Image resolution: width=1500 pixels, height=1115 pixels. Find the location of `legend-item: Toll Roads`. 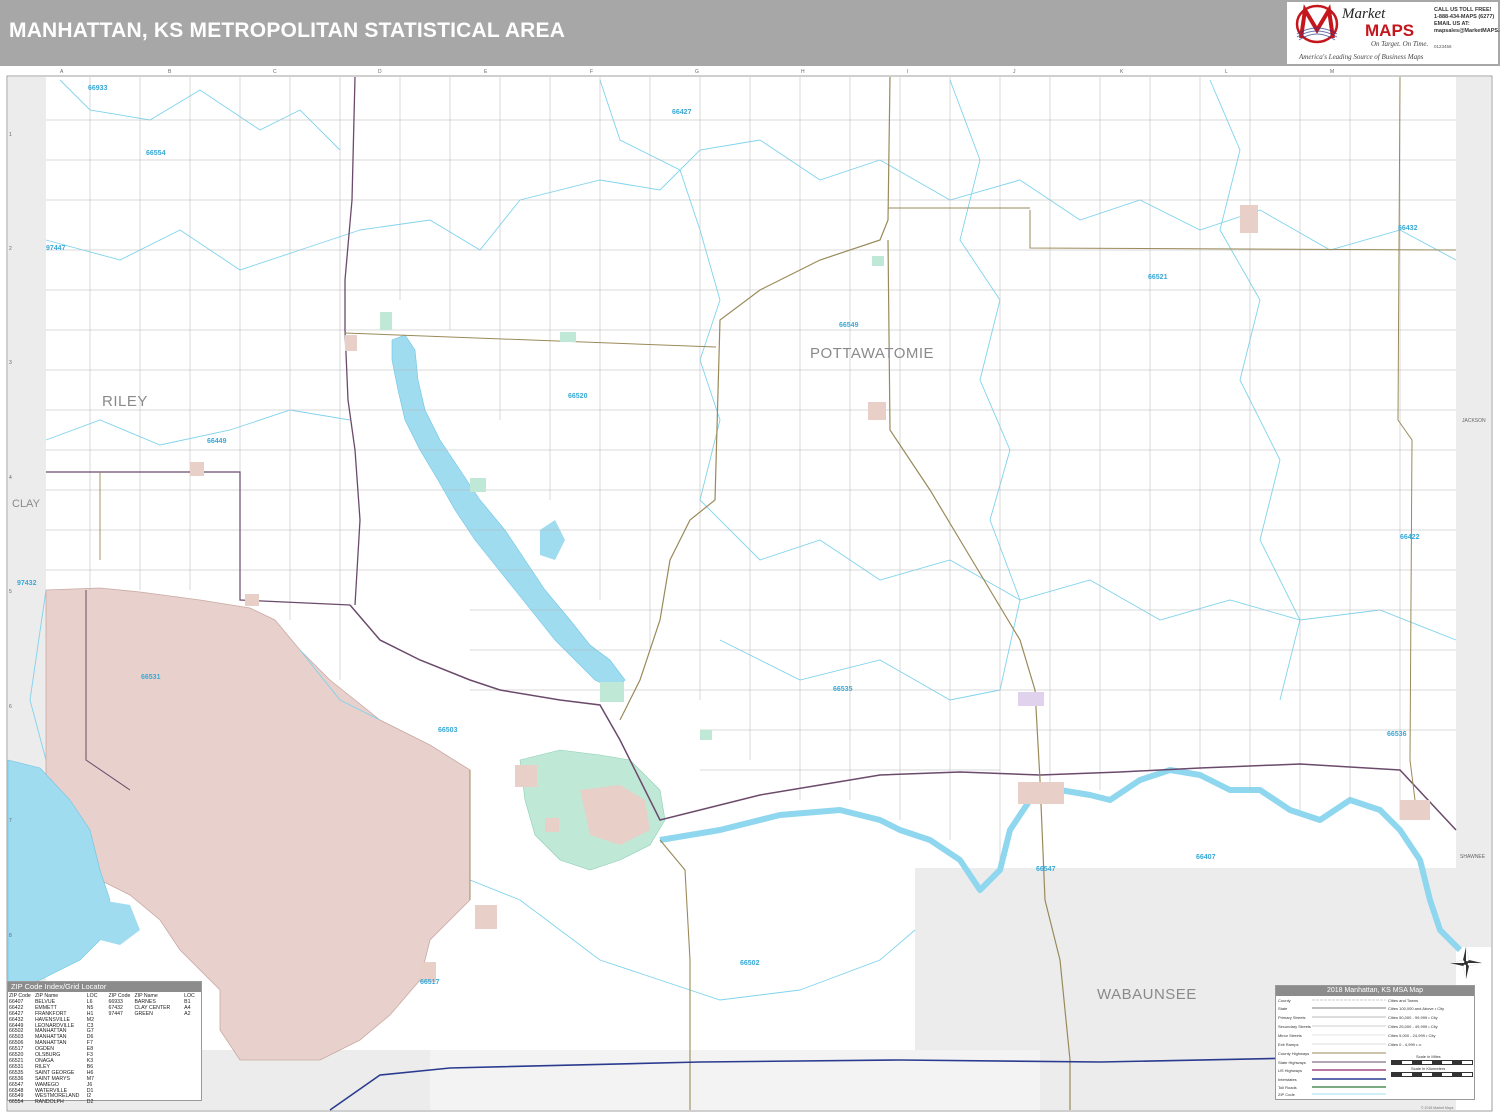

legend-item: Toll Roads is located at coordinates (1287, 1087).